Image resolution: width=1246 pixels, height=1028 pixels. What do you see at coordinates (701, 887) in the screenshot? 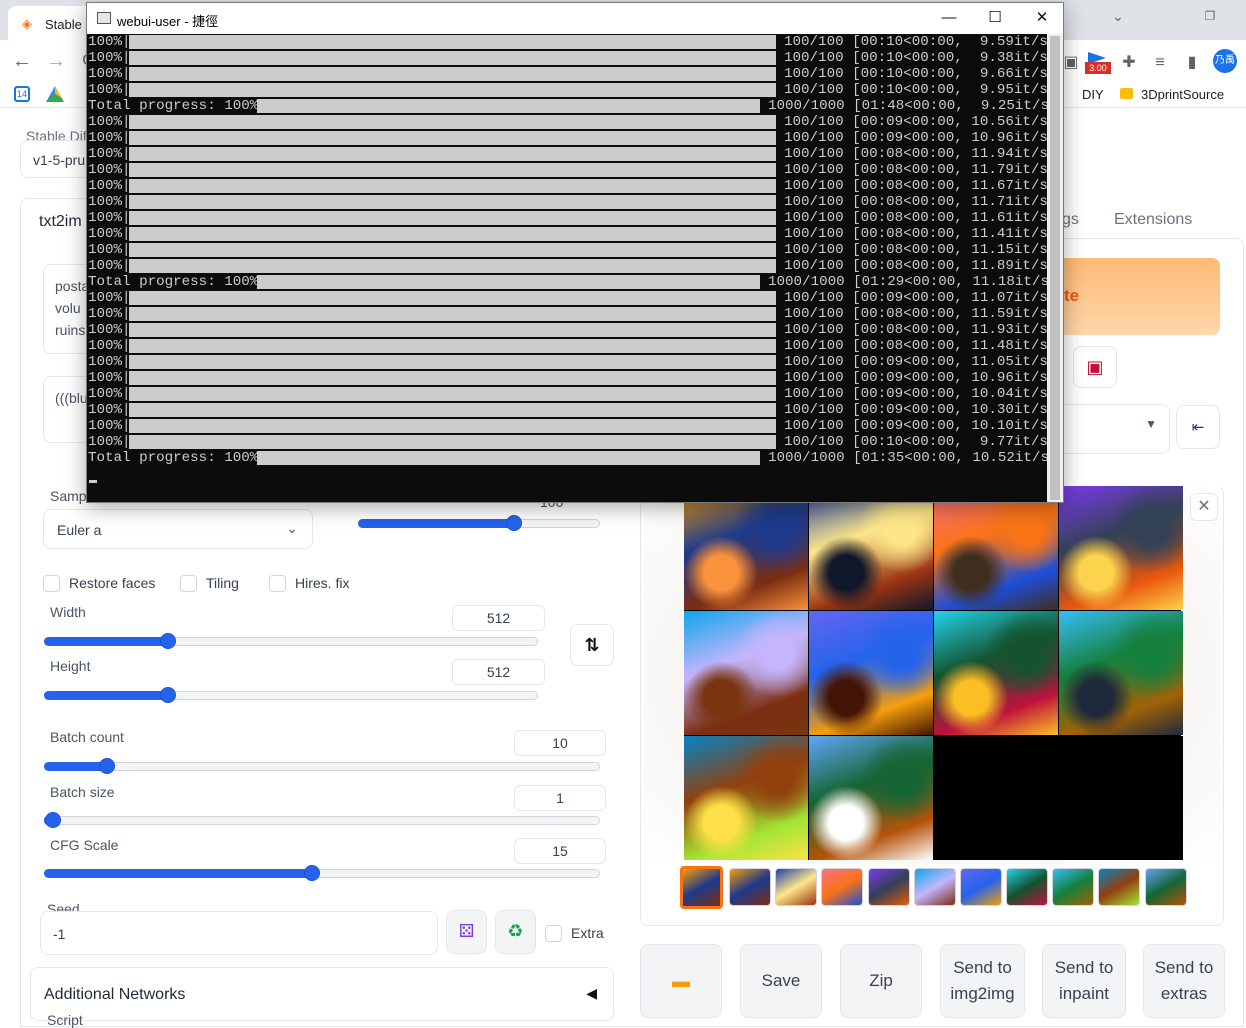
I see `gallery-thumbnail-selected` at bounding box center [701, 887].